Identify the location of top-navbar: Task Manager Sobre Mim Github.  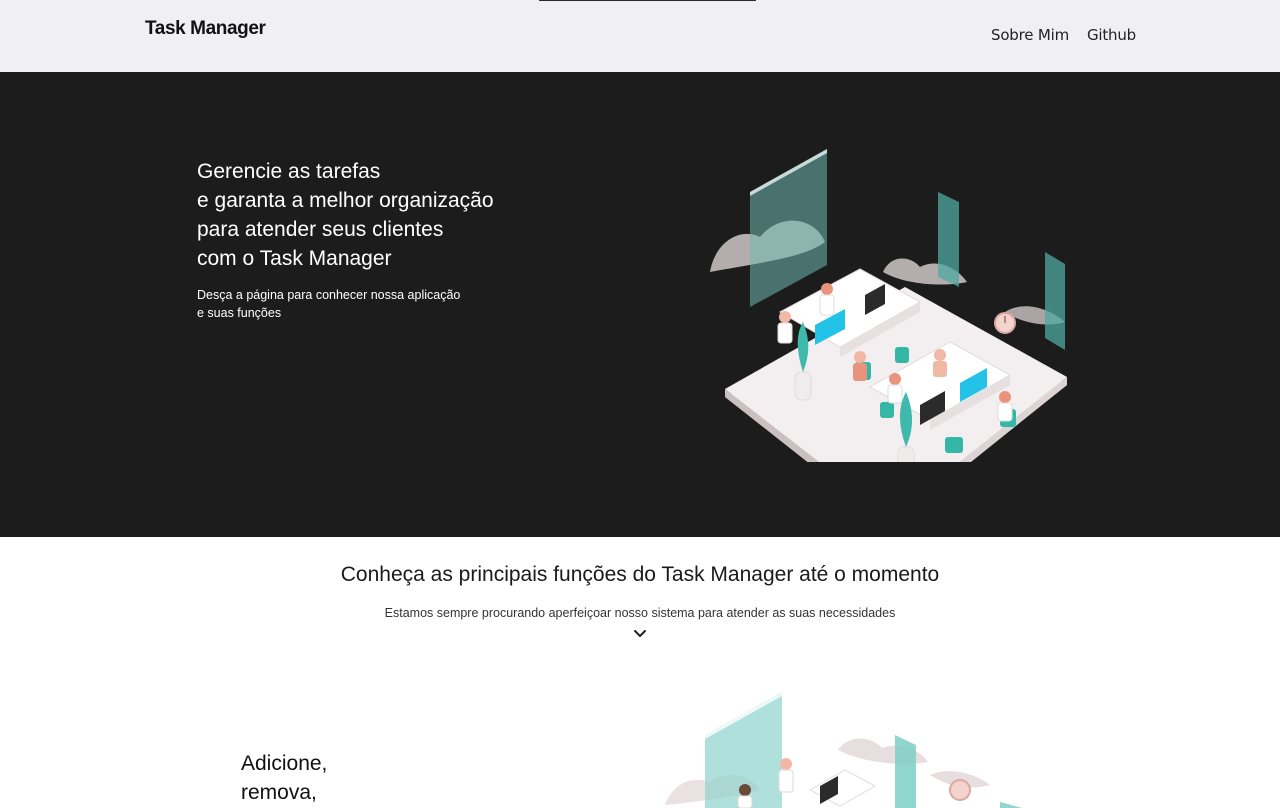
(640, 36).